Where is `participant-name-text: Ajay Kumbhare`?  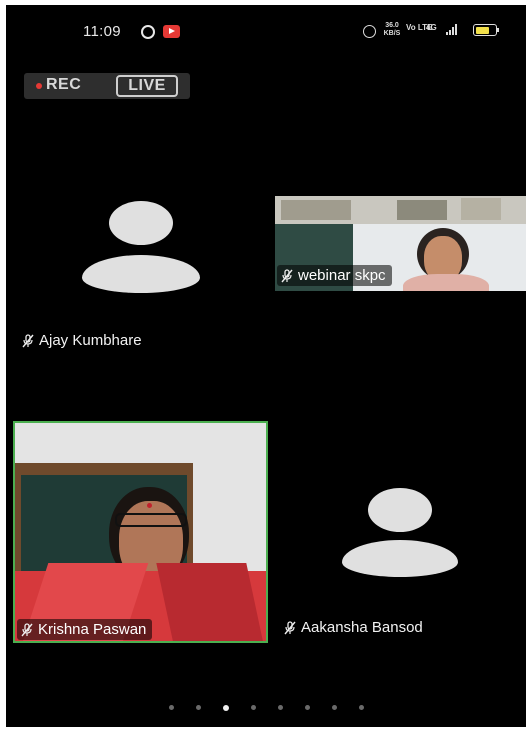 participant-name-text: Ajay Kumbhare is located at coordinates (90, 340).